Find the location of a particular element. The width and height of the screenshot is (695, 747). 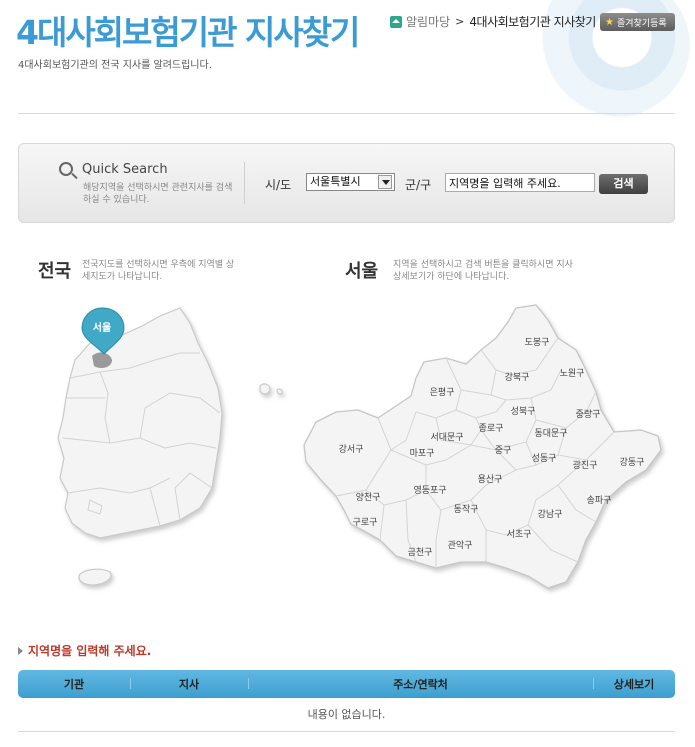

district-gwanak: 관악구 is located at coordinates (460, 545).